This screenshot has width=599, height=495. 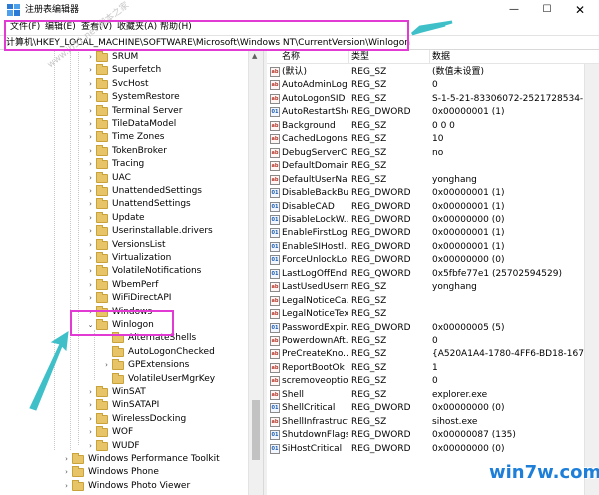 I want to click on table-row: ab LegalNoticeCa... REG_SZ, so click(x=433, y=301).